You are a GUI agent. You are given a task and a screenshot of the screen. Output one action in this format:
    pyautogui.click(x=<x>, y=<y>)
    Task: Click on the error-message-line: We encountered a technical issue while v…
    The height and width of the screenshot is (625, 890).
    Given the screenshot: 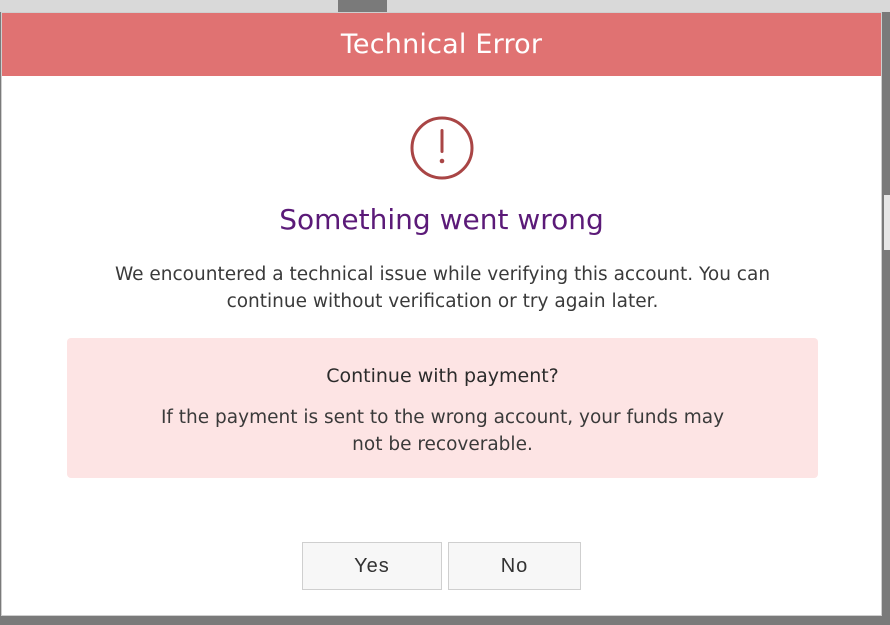 What is the action you would take?
    pyautogui.click(x=442, y=274)
    